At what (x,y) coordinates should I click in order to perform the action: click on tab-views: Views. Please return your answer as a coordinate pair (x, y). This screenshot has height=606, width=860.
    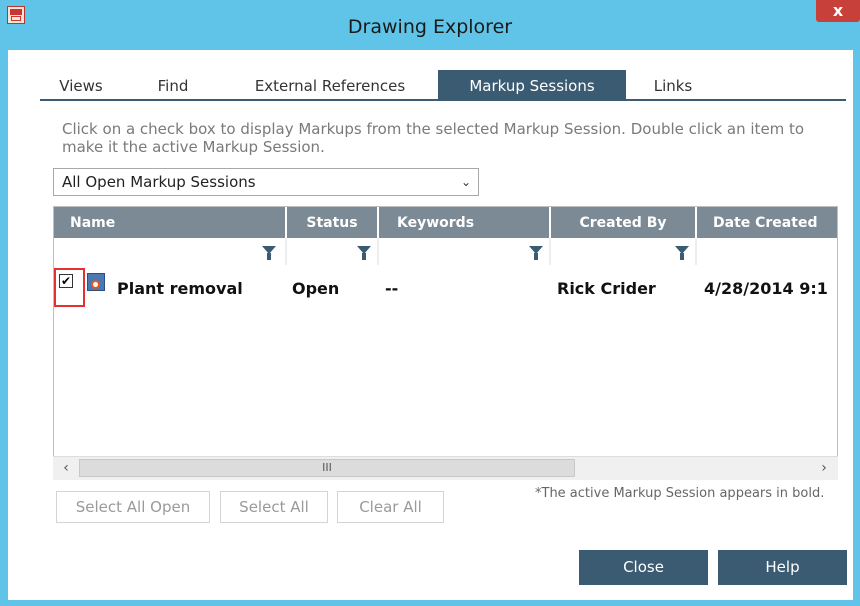
    Looking at the image, I should click on (81, 84).